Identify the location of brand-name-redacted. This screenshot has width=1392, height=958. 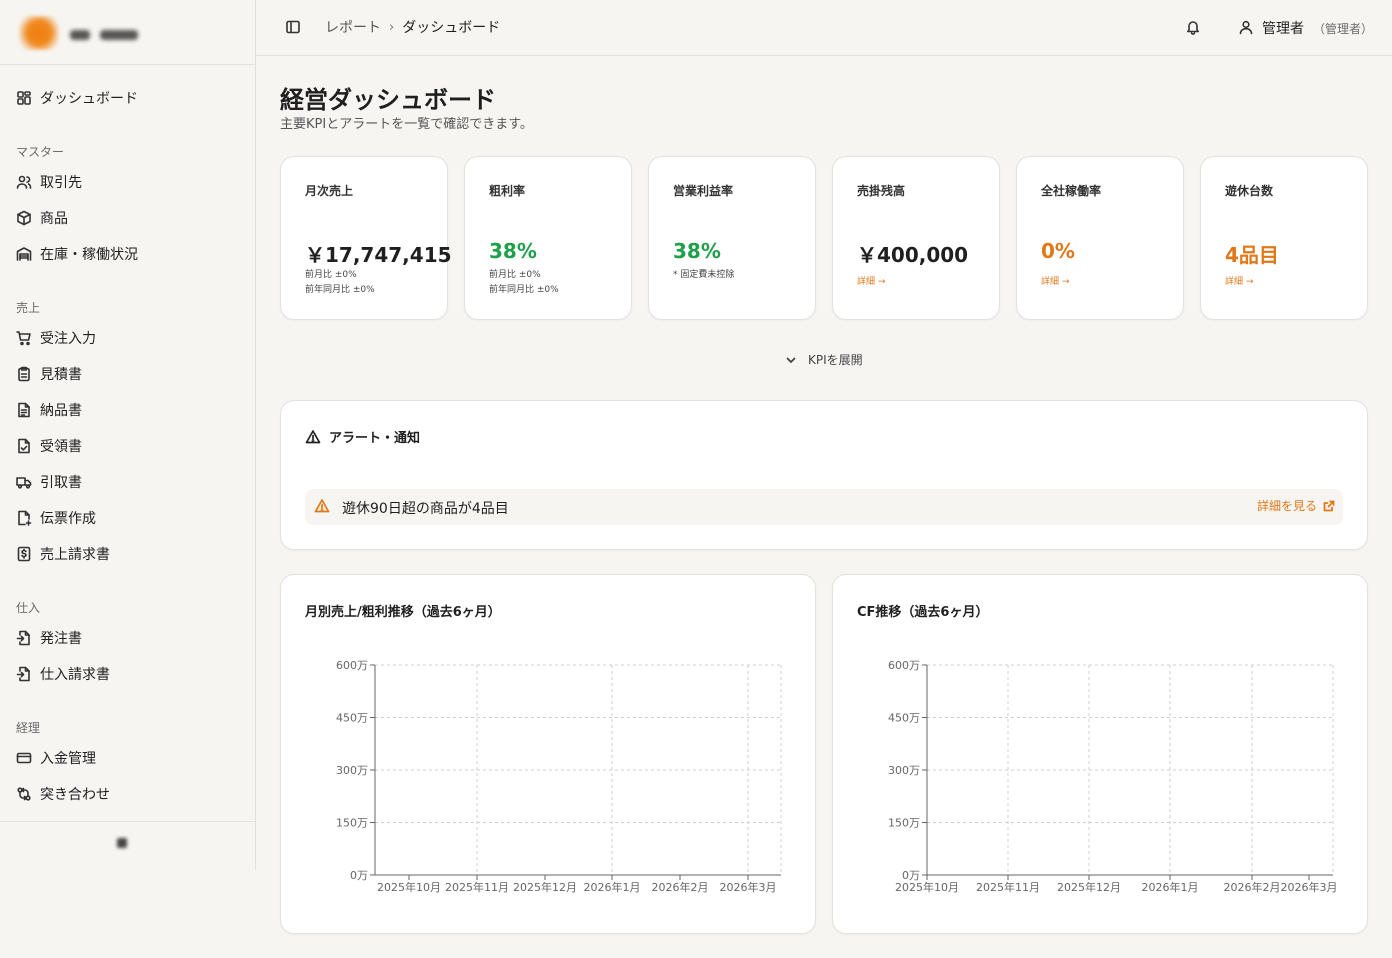
(80, 35).